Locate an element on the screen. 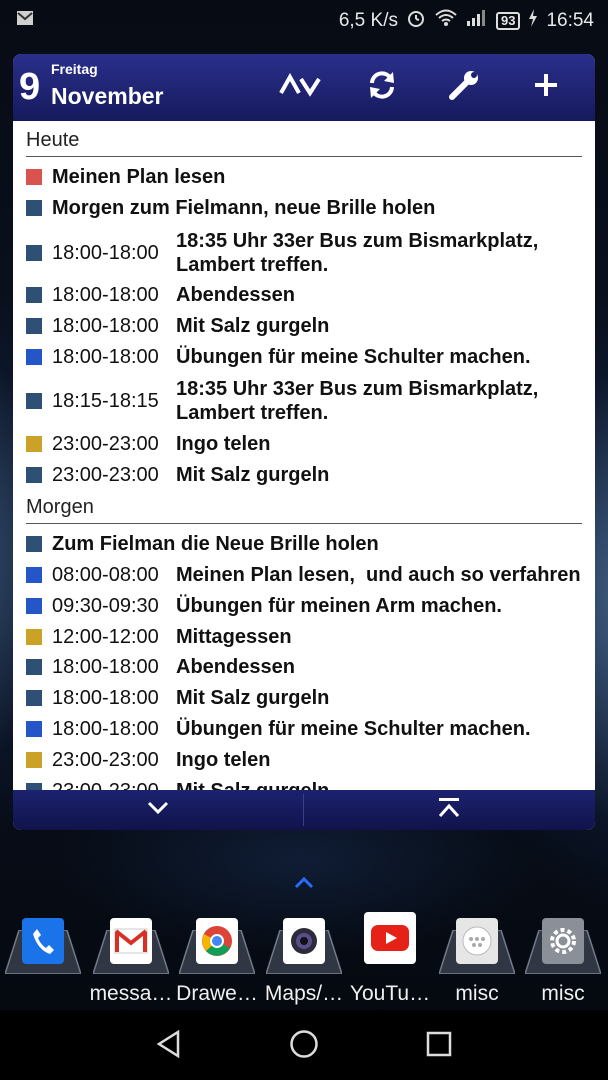  navigation-bar is located at coordinates (304, 1045).